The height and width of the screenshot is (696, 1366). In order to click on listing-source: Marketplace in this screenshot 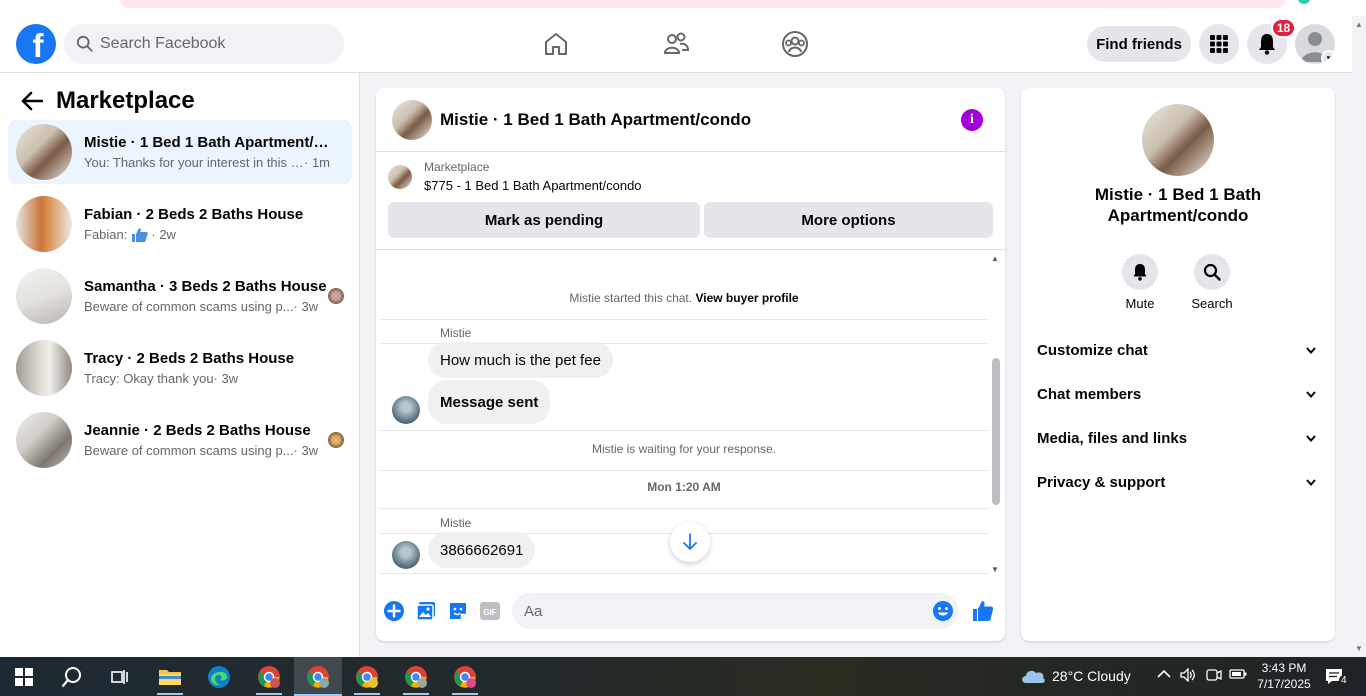, I will do `click(457, 167)`.